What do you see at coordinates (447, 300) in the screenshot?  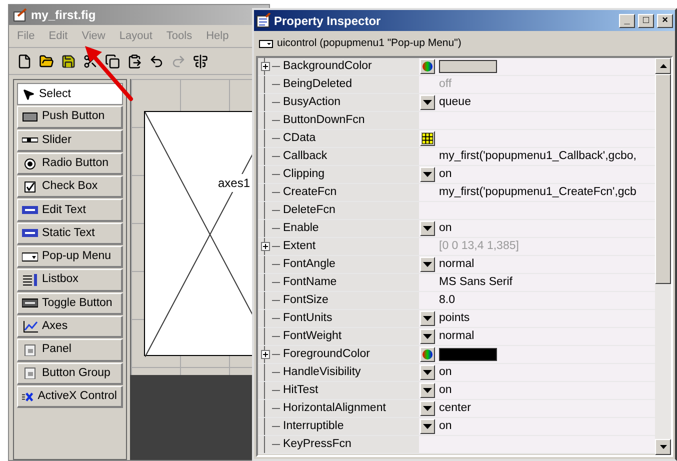 I see `property-value: 8.0` at bounding box center [447, 300].